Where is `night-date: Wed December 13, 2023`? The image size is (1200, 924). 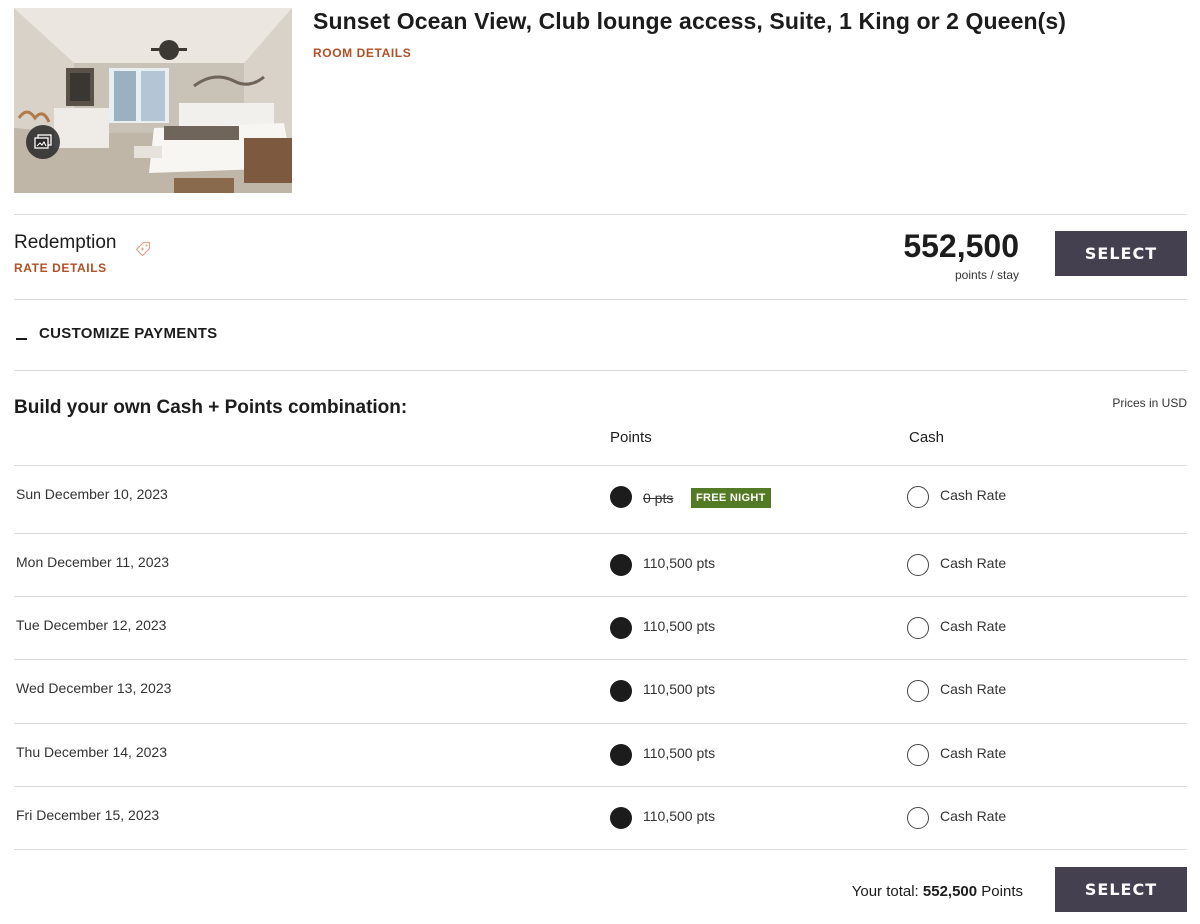
night-date: Wed December 13, 2023 is located at coordinates (94, 688).